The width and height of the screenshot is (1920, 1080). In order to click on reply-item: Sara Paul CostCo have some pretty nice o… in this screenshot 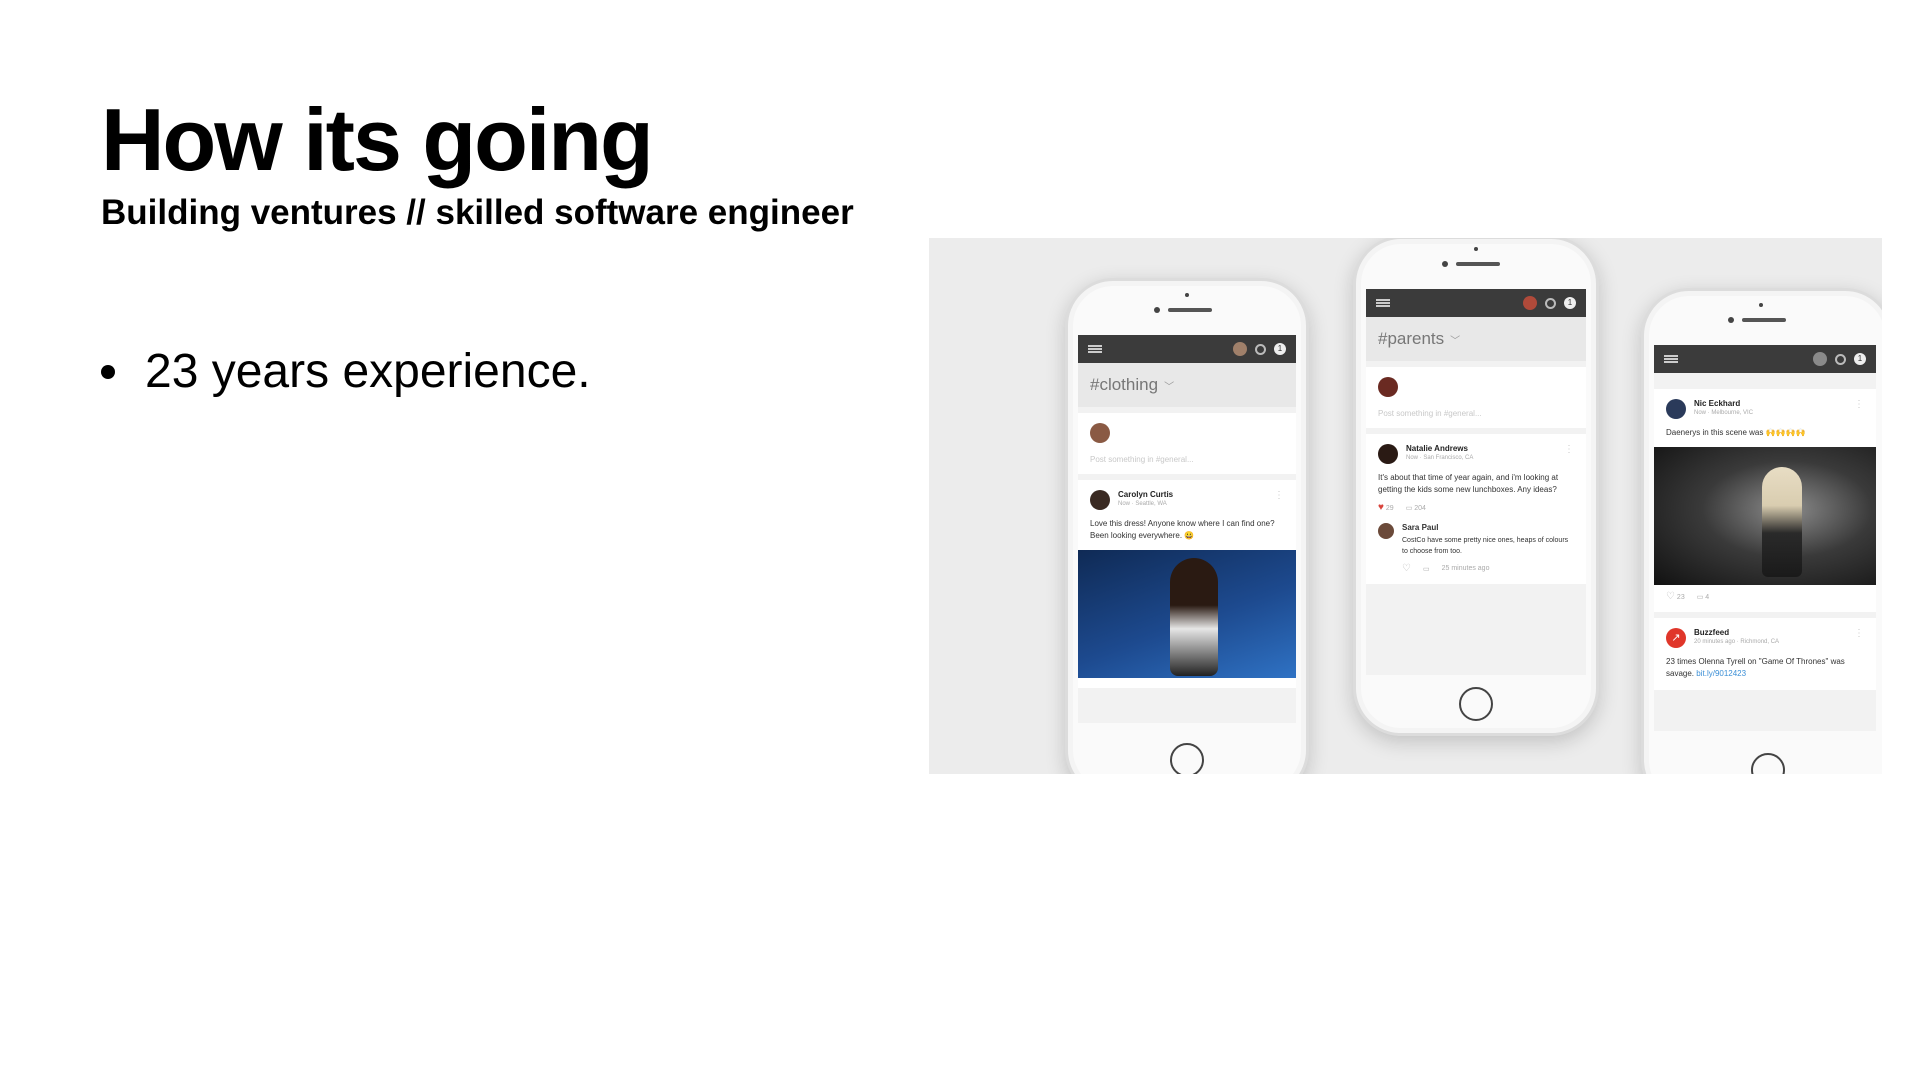, I will do `click(1476, 548)`.